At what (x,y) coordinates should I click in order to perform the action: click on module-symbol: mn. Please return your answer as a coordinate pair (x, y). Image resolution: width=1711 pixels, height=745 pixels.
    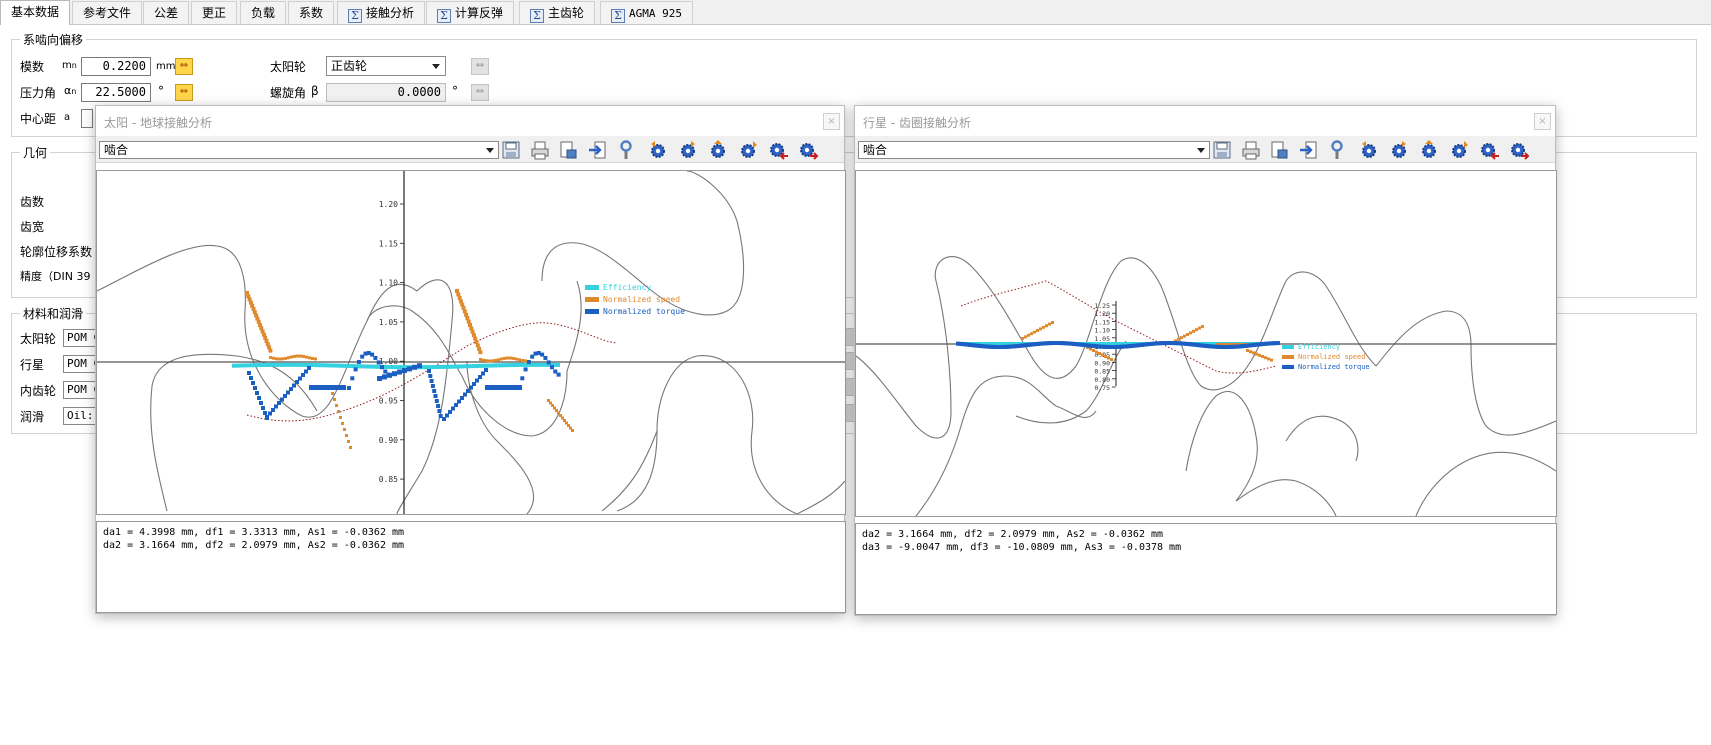
    Looking at the image, I should click on (69, 65).